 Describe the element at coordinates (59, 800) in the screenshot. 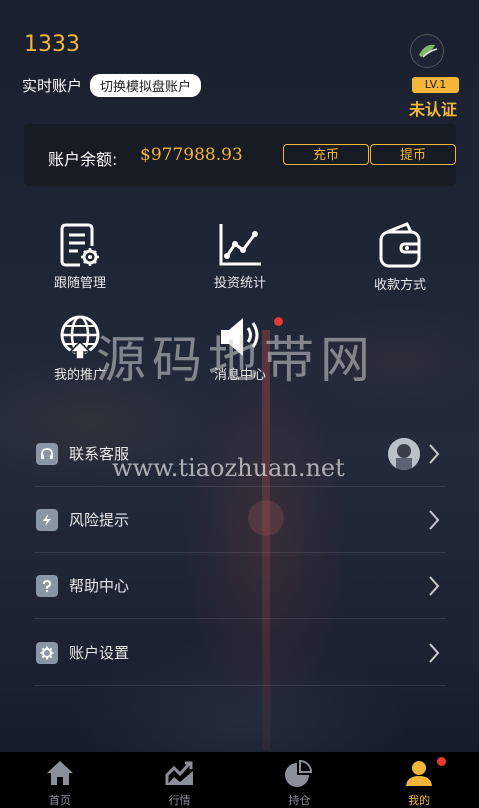

I see `tab-label: 首页` at that location.